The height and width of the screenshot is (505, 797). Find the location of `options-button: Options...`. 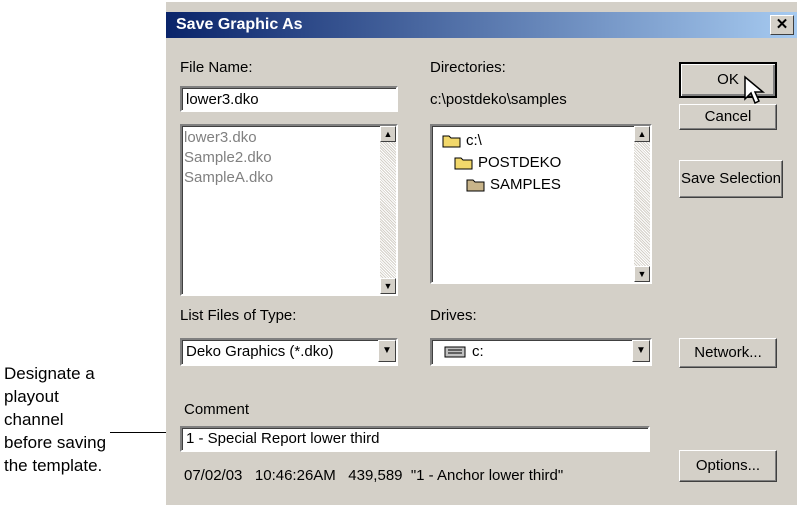

options-button: Options... is located at coordinates (728, 466).